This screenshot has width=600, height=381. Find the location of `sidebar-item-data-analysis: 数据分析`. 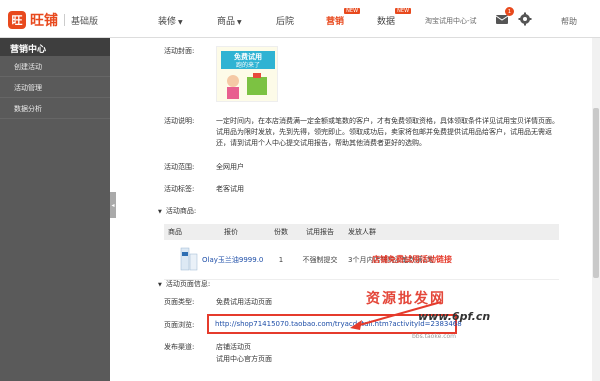

sidebar-item-data-analysis: 数据分析 is located at coordinates (55, 108).